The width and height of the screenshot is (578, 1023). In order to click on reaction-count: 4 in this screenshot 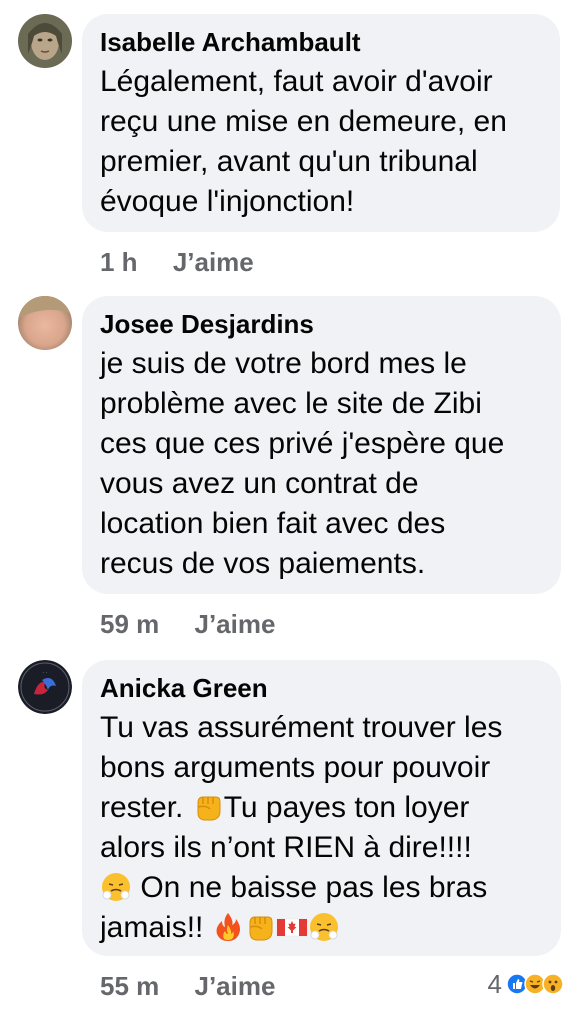, I will do `click(494, 984)`.